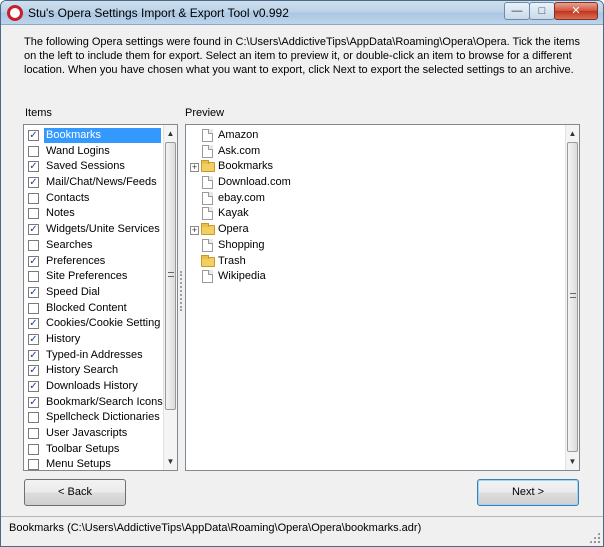 This screenshot has width=604, height=547. What do you see at coordinates (373, 183) in the screenshot?
I see `tree-item: Download.com` at bounding box center [373, 183].